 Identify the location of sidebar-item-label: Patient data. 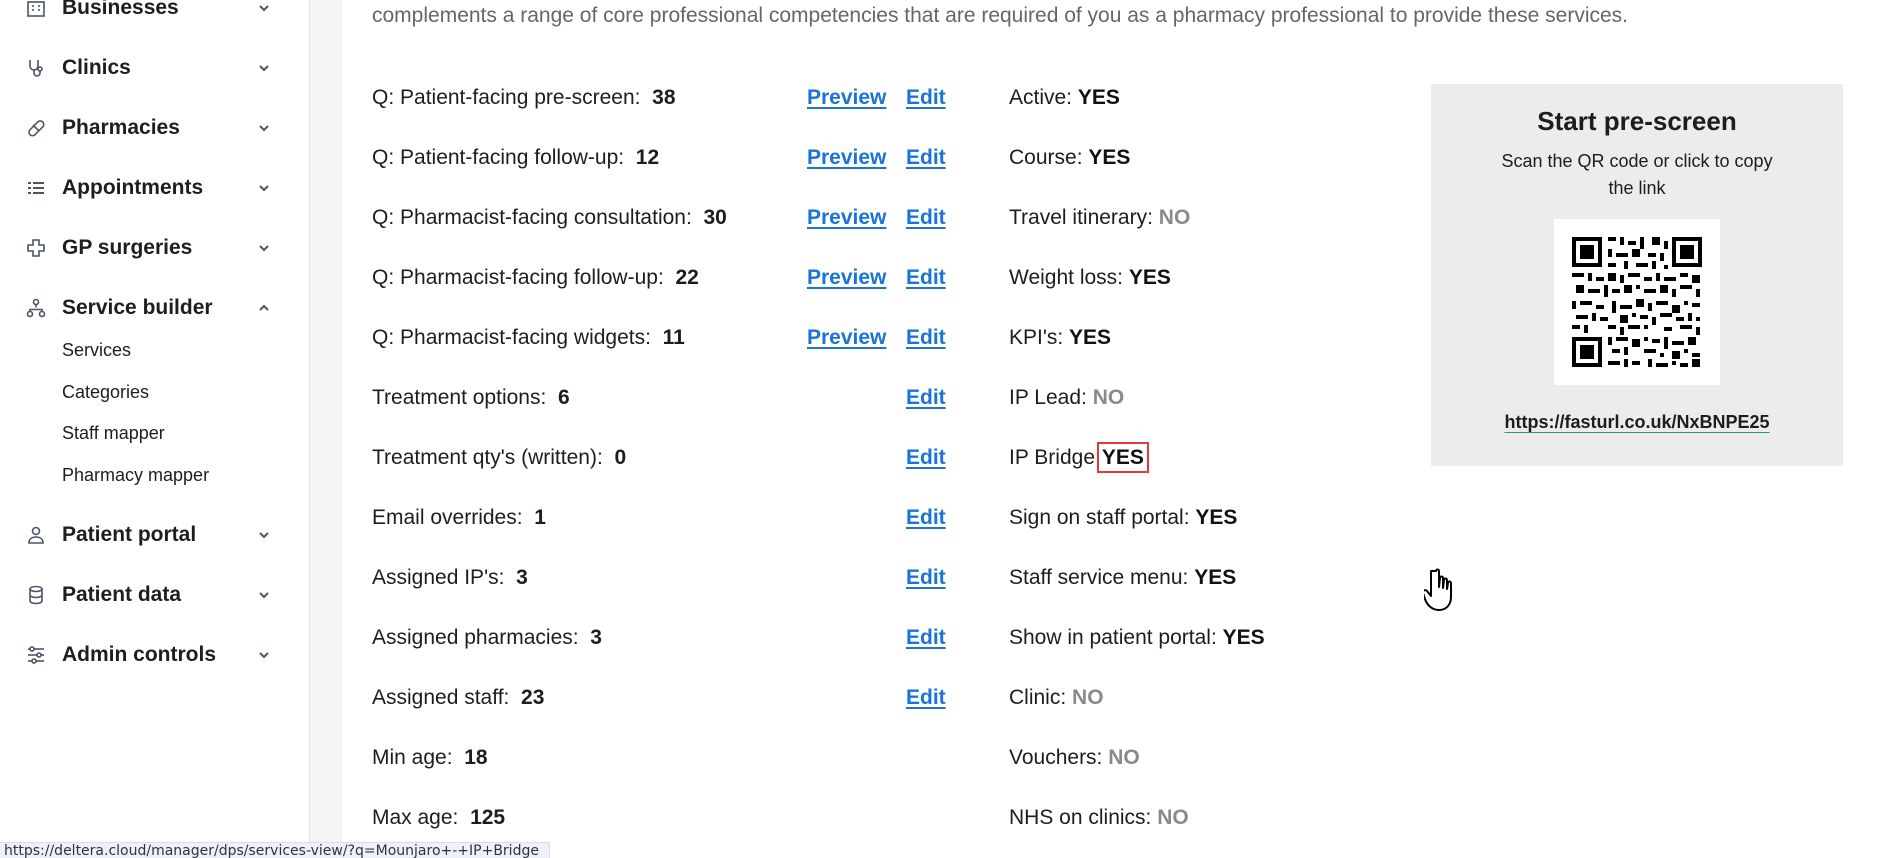
(122, 594).